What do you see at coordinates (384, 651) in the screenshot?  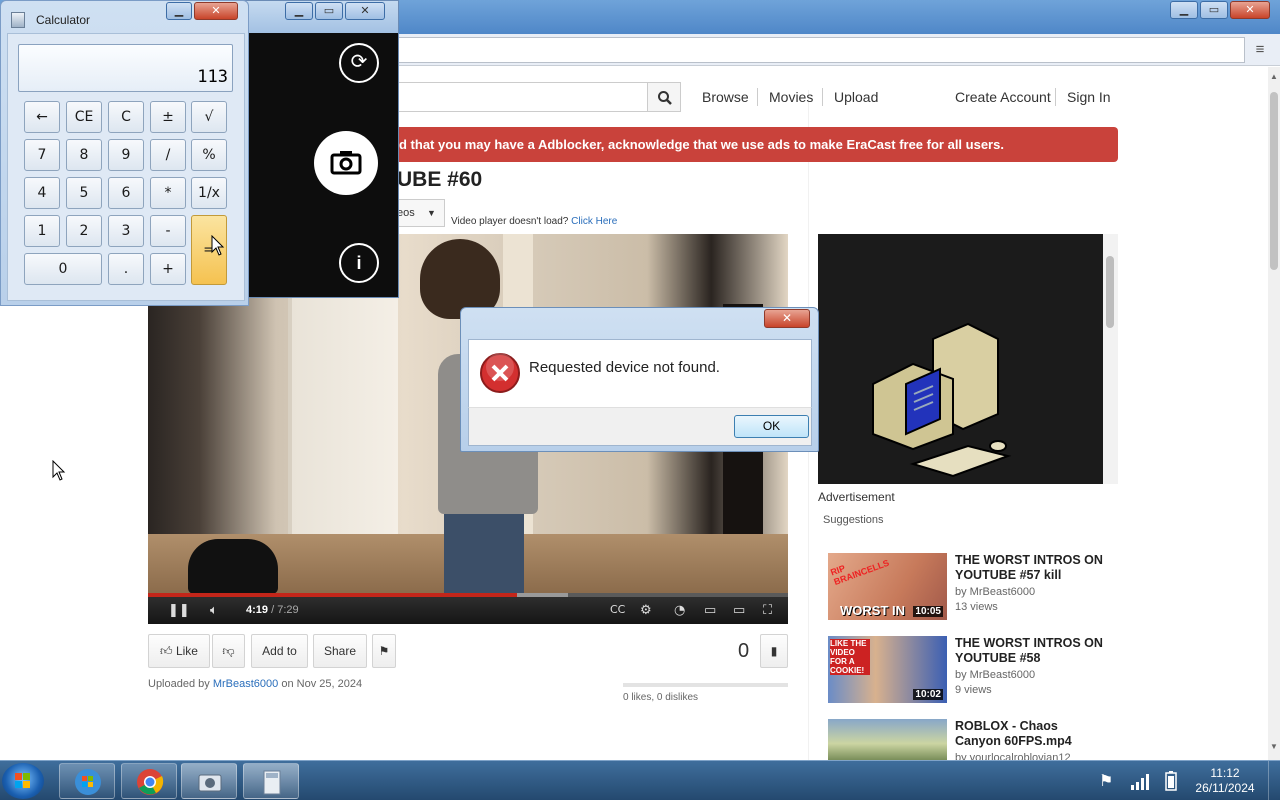 I see `flag-button: ⚑` at bounding box center [384, 651].